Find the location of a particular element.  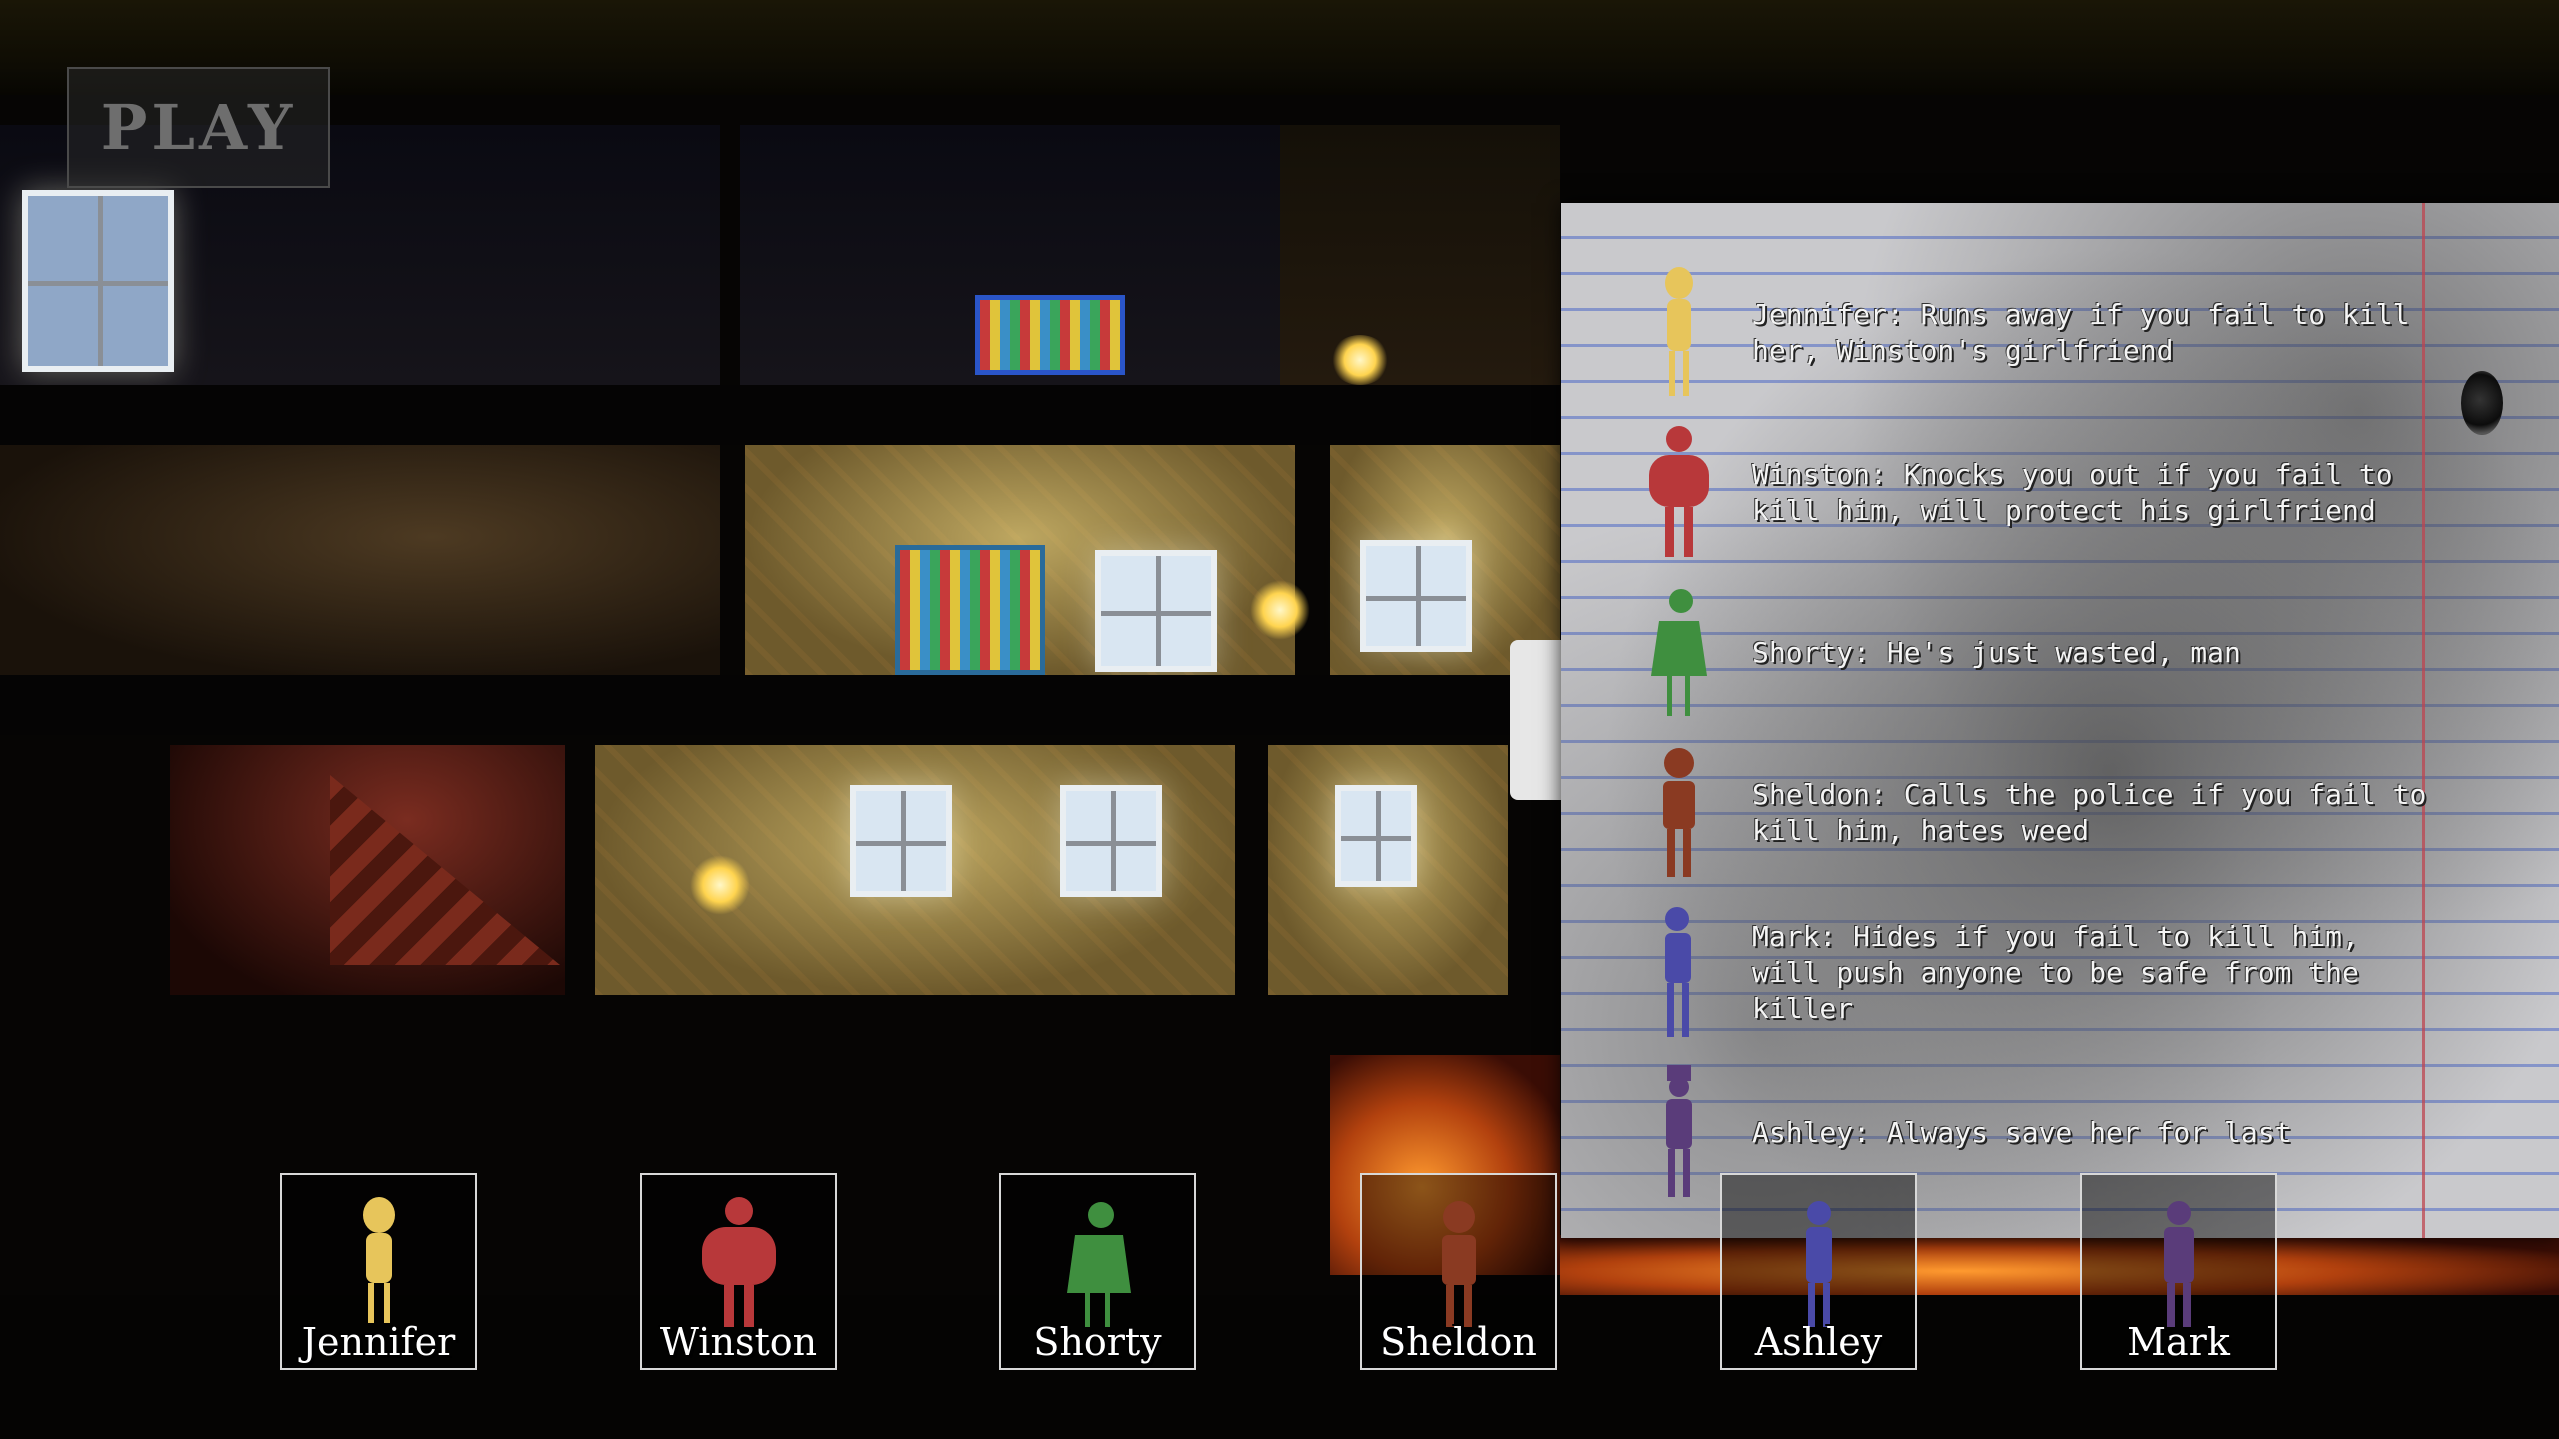

character-card-ashley: Ashley is located at coordinates (1818, 1271).